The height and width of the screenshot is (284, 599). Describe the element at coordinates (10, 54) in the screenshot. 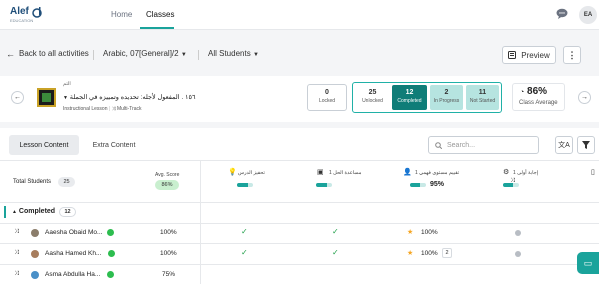

I see `back-arrow-icon: ←` at that location.